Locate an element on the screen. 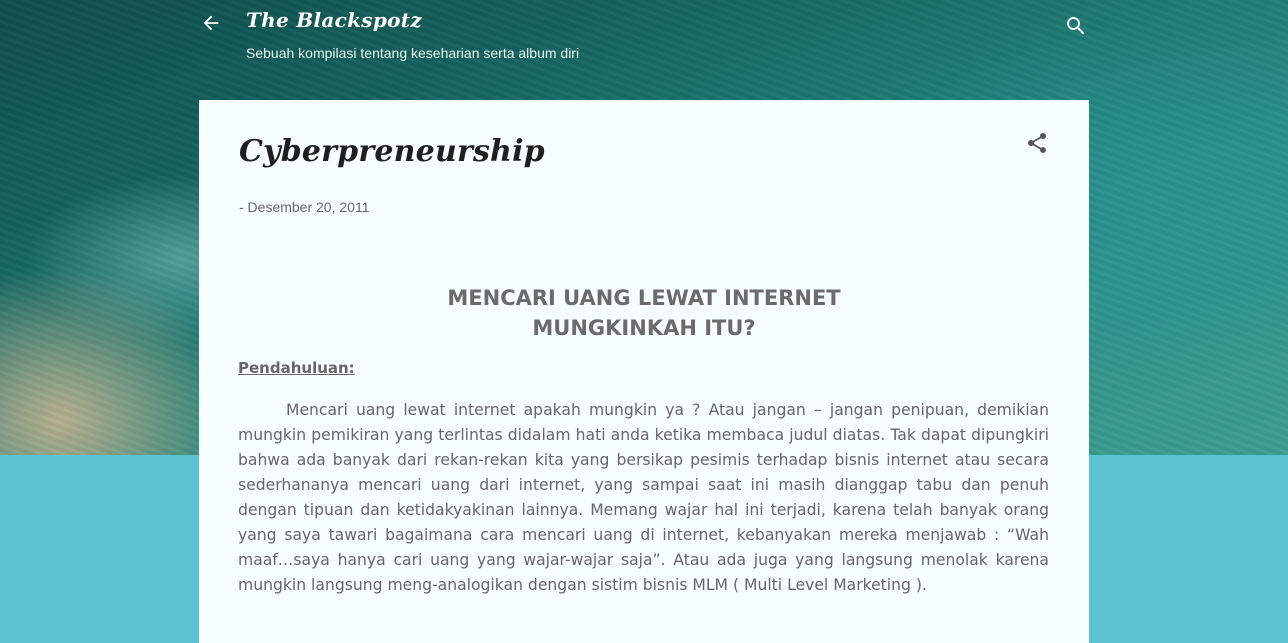 This screenshot has height=643, width=1288. share-button is located at coordinates (1037, 143).